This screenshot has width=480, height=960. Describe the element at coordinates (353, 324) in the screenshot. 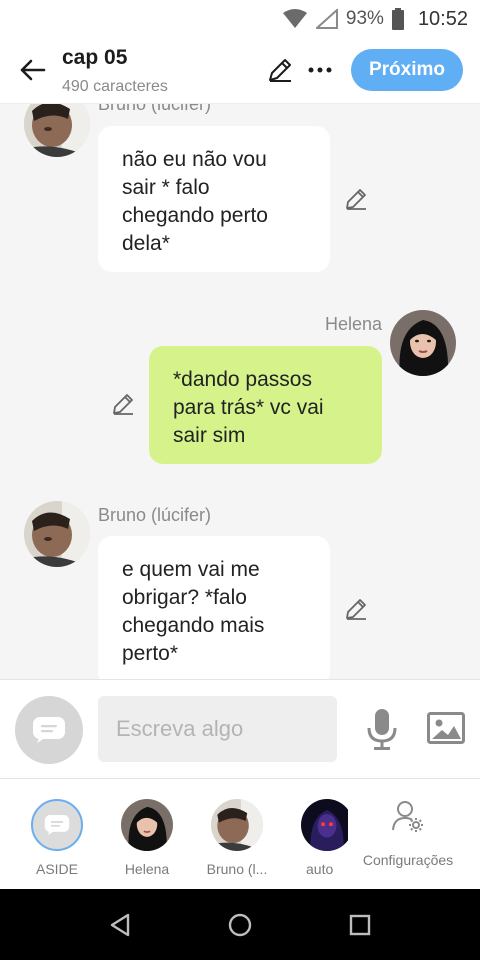

I see `message-author: Helena` at that location.